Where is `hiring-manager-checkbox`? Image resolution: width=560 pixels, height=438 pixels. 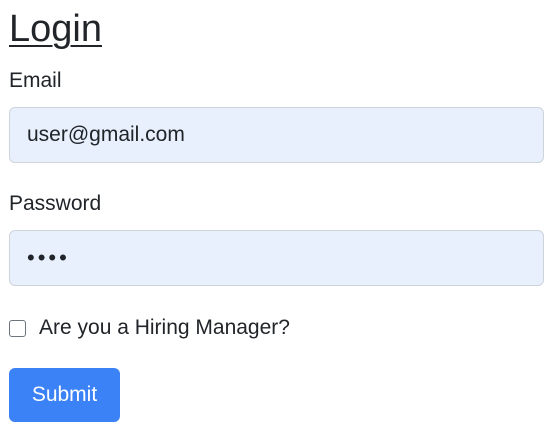 hiring-manager-checkbox is located at coordinates (17, 328).